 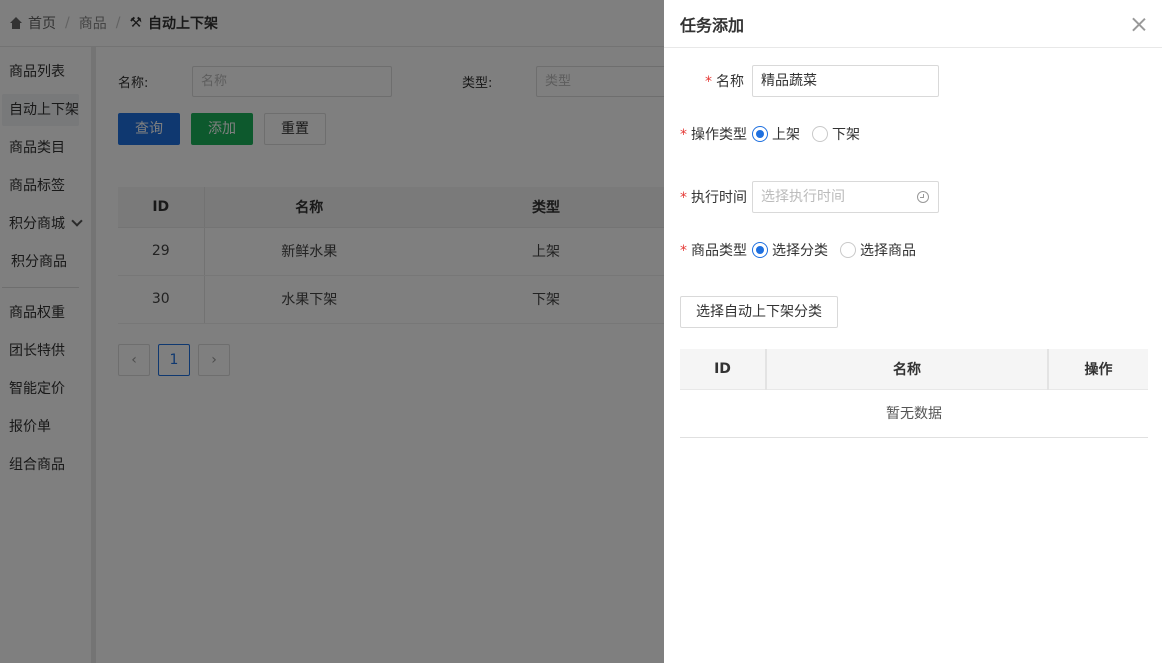 I want to click on radio-off-shelf: 下架, so click(x=836, y=134).